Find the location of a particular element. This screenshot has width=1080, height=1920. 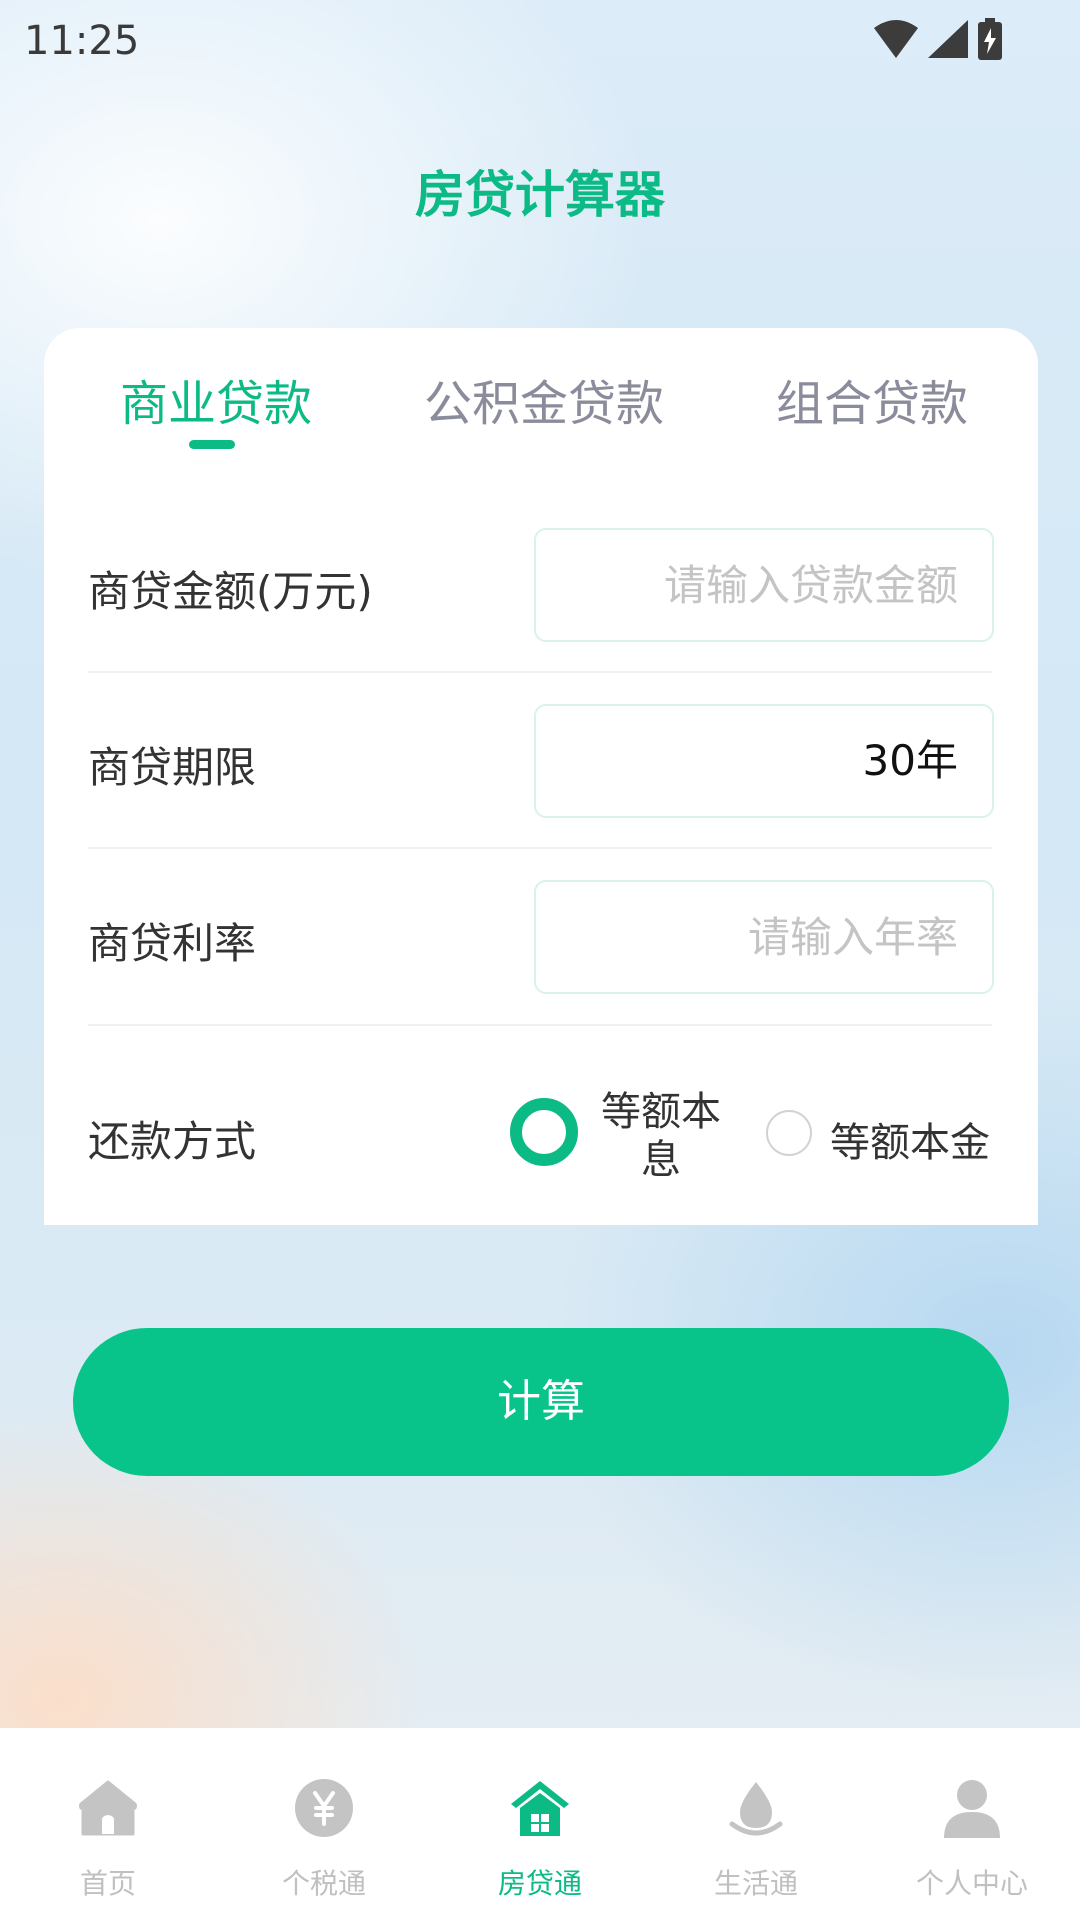

nav-label-mortgage: 房贷通 is located at coordinates (539, 1883).